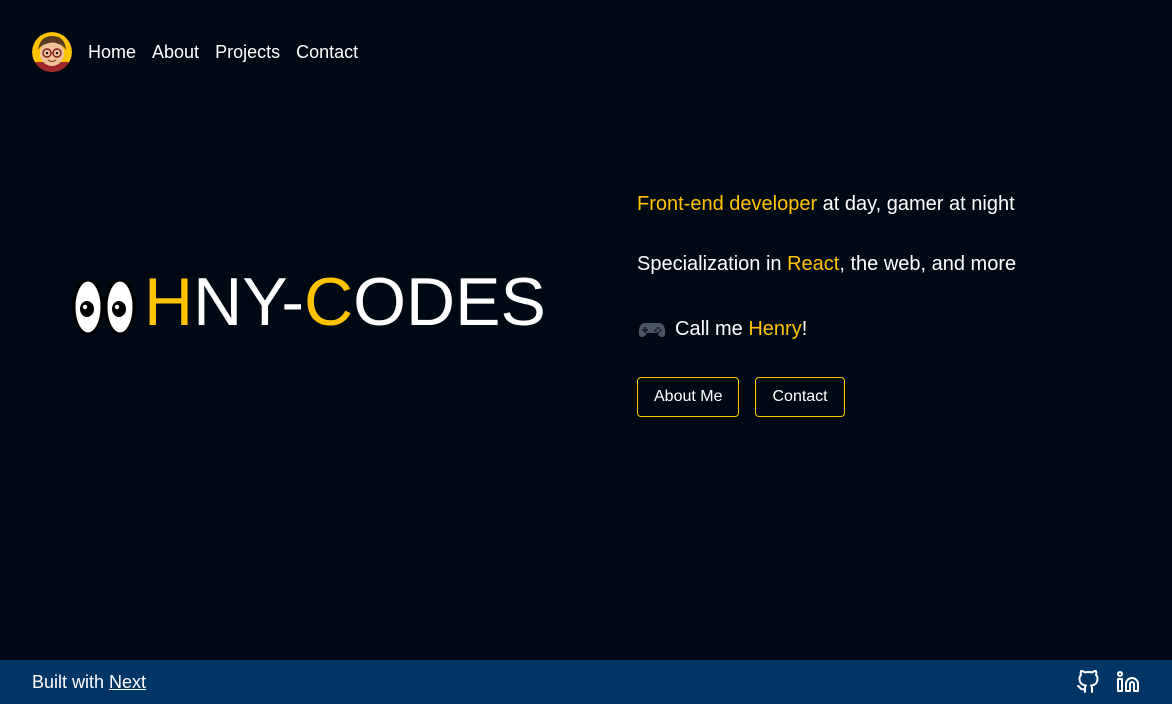  I want to click on logo-accent-c: C, so click(328, 302).